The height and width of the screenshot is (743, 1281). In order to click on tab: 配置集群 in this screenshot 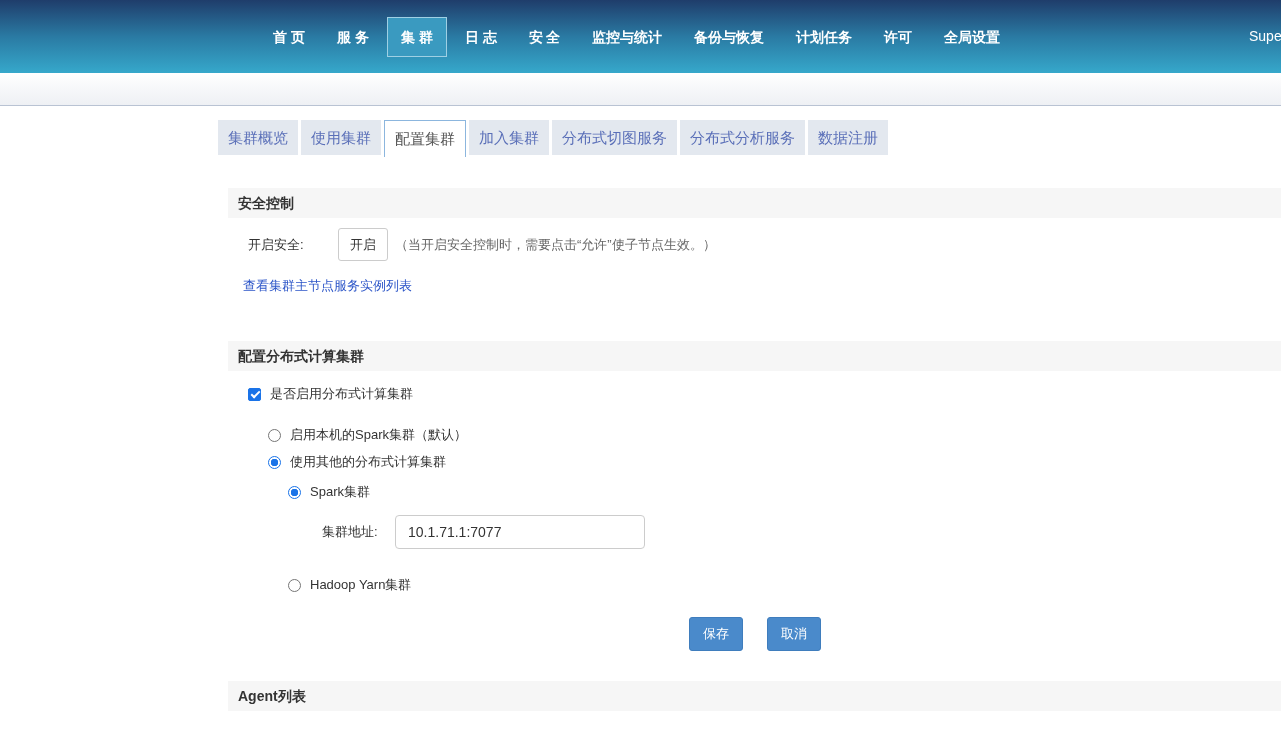, I will do `click(425, 138)`.